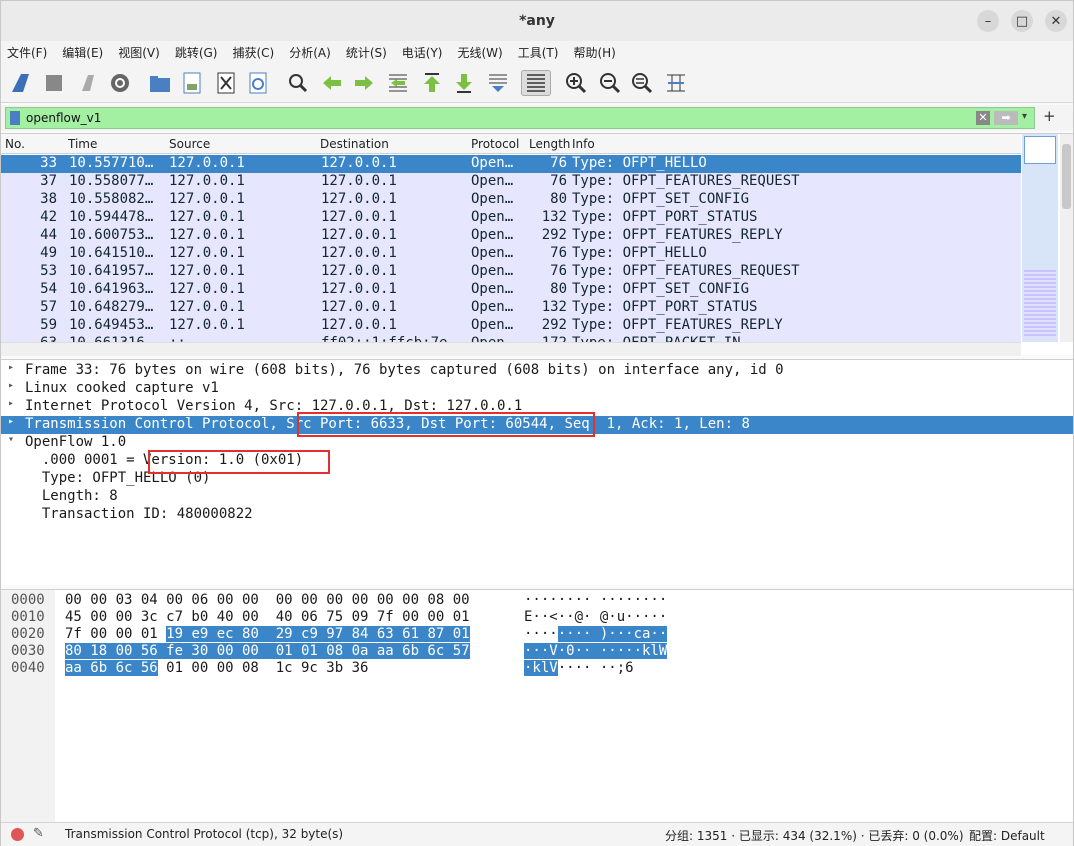 This screenshot has height=846, width=1074. I want to click on packet-cell-info: Type: OFPT_SET_CONFIG, so click(661, 289).